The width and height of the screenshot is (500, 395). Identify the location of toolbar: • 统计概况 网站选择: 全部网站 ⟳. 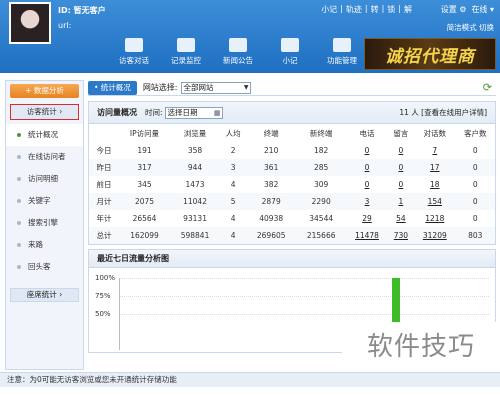
(292, 88).